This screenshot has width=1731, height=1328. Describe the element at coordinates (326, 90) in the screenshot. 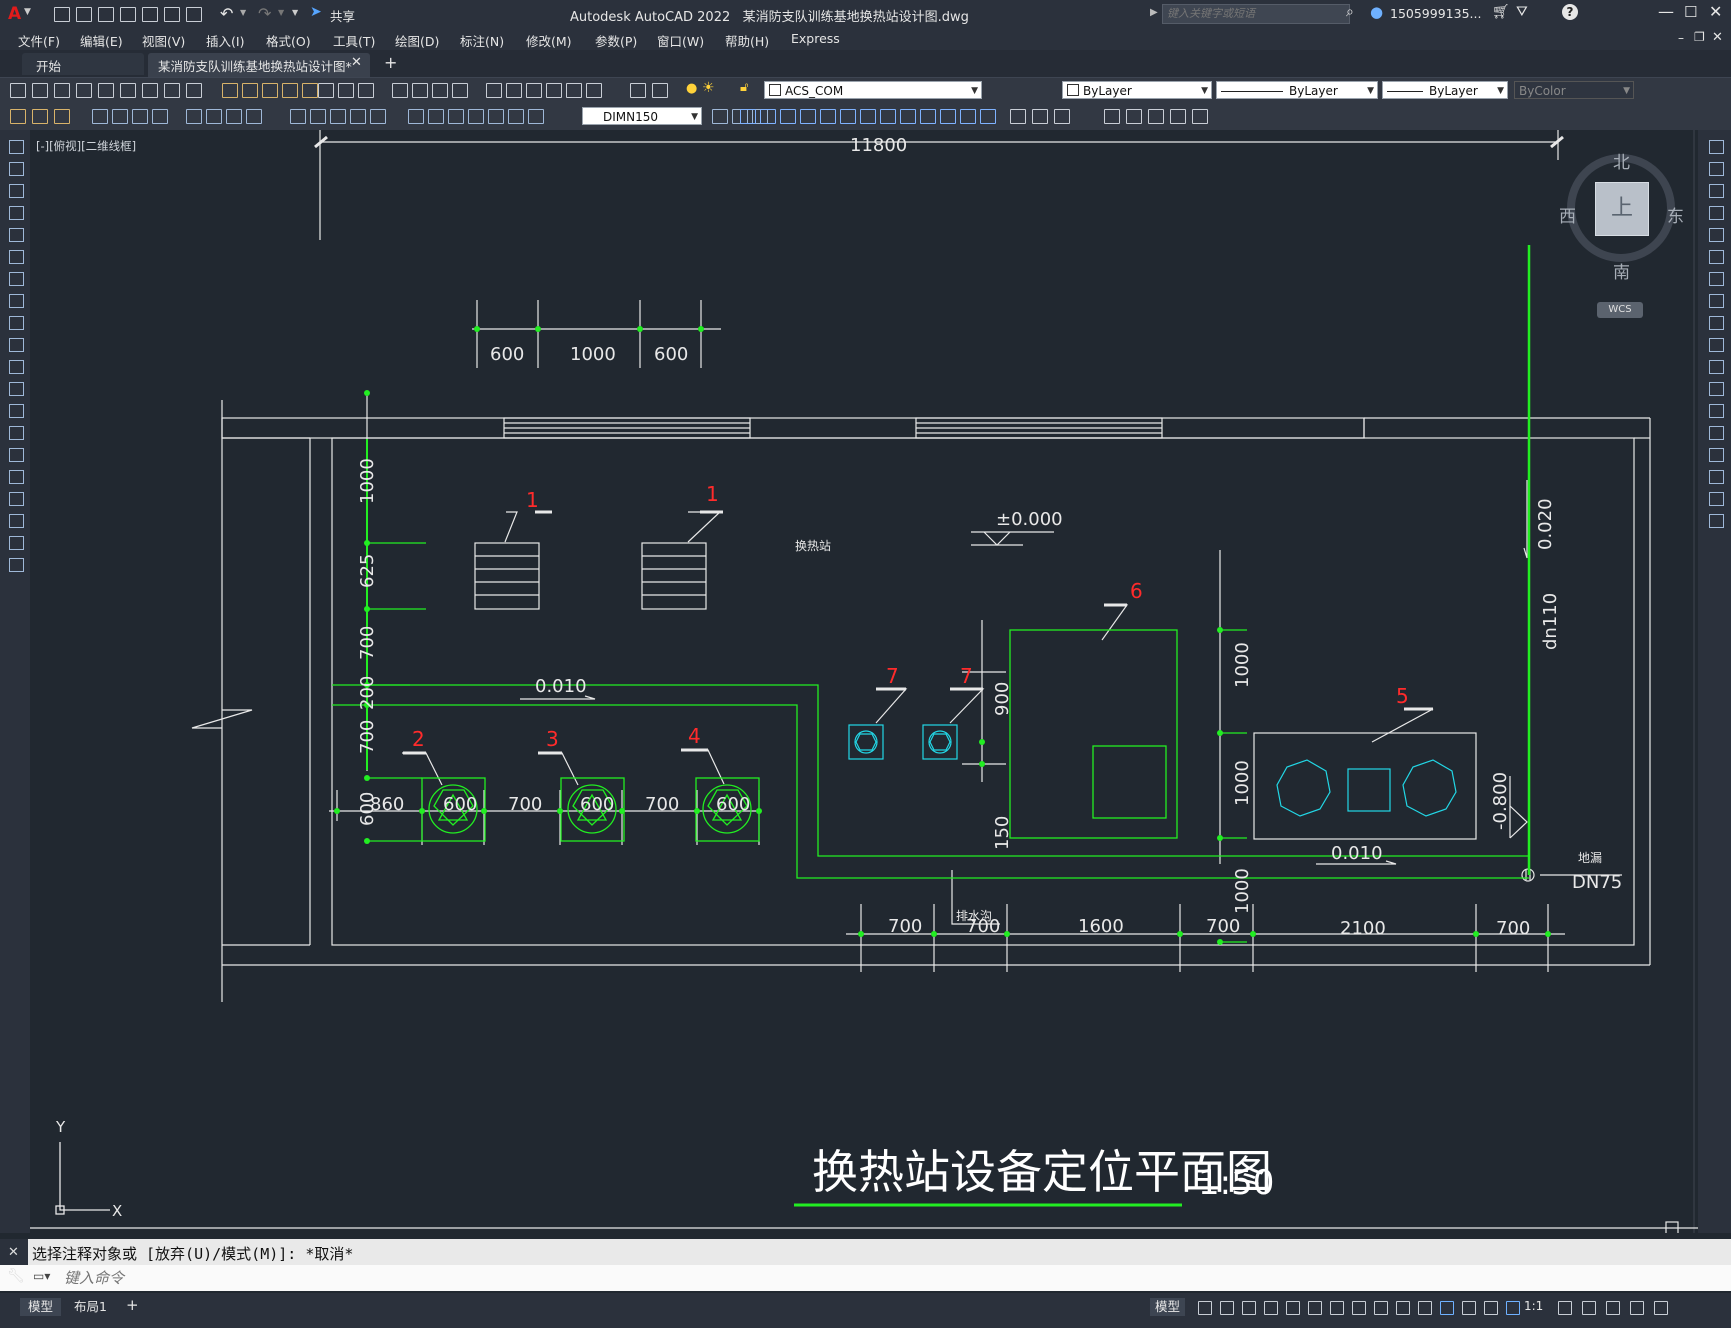

I see `undo-tool-1-icon` at that location.